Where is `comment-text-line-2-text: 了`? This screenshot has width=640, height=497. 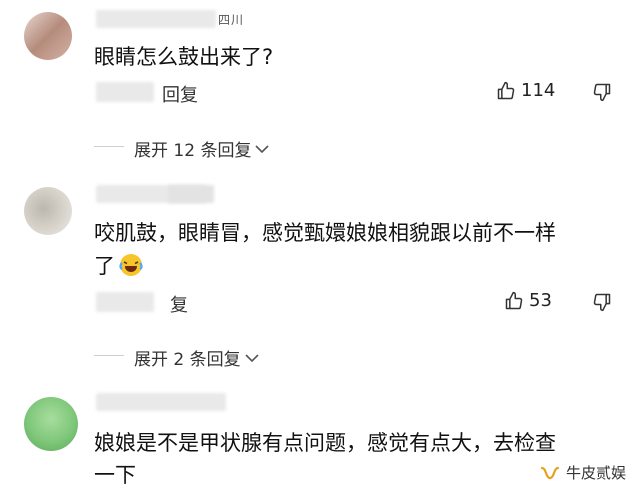
comment-text-line-2-text: 了 is located at coordinates (104, 266).